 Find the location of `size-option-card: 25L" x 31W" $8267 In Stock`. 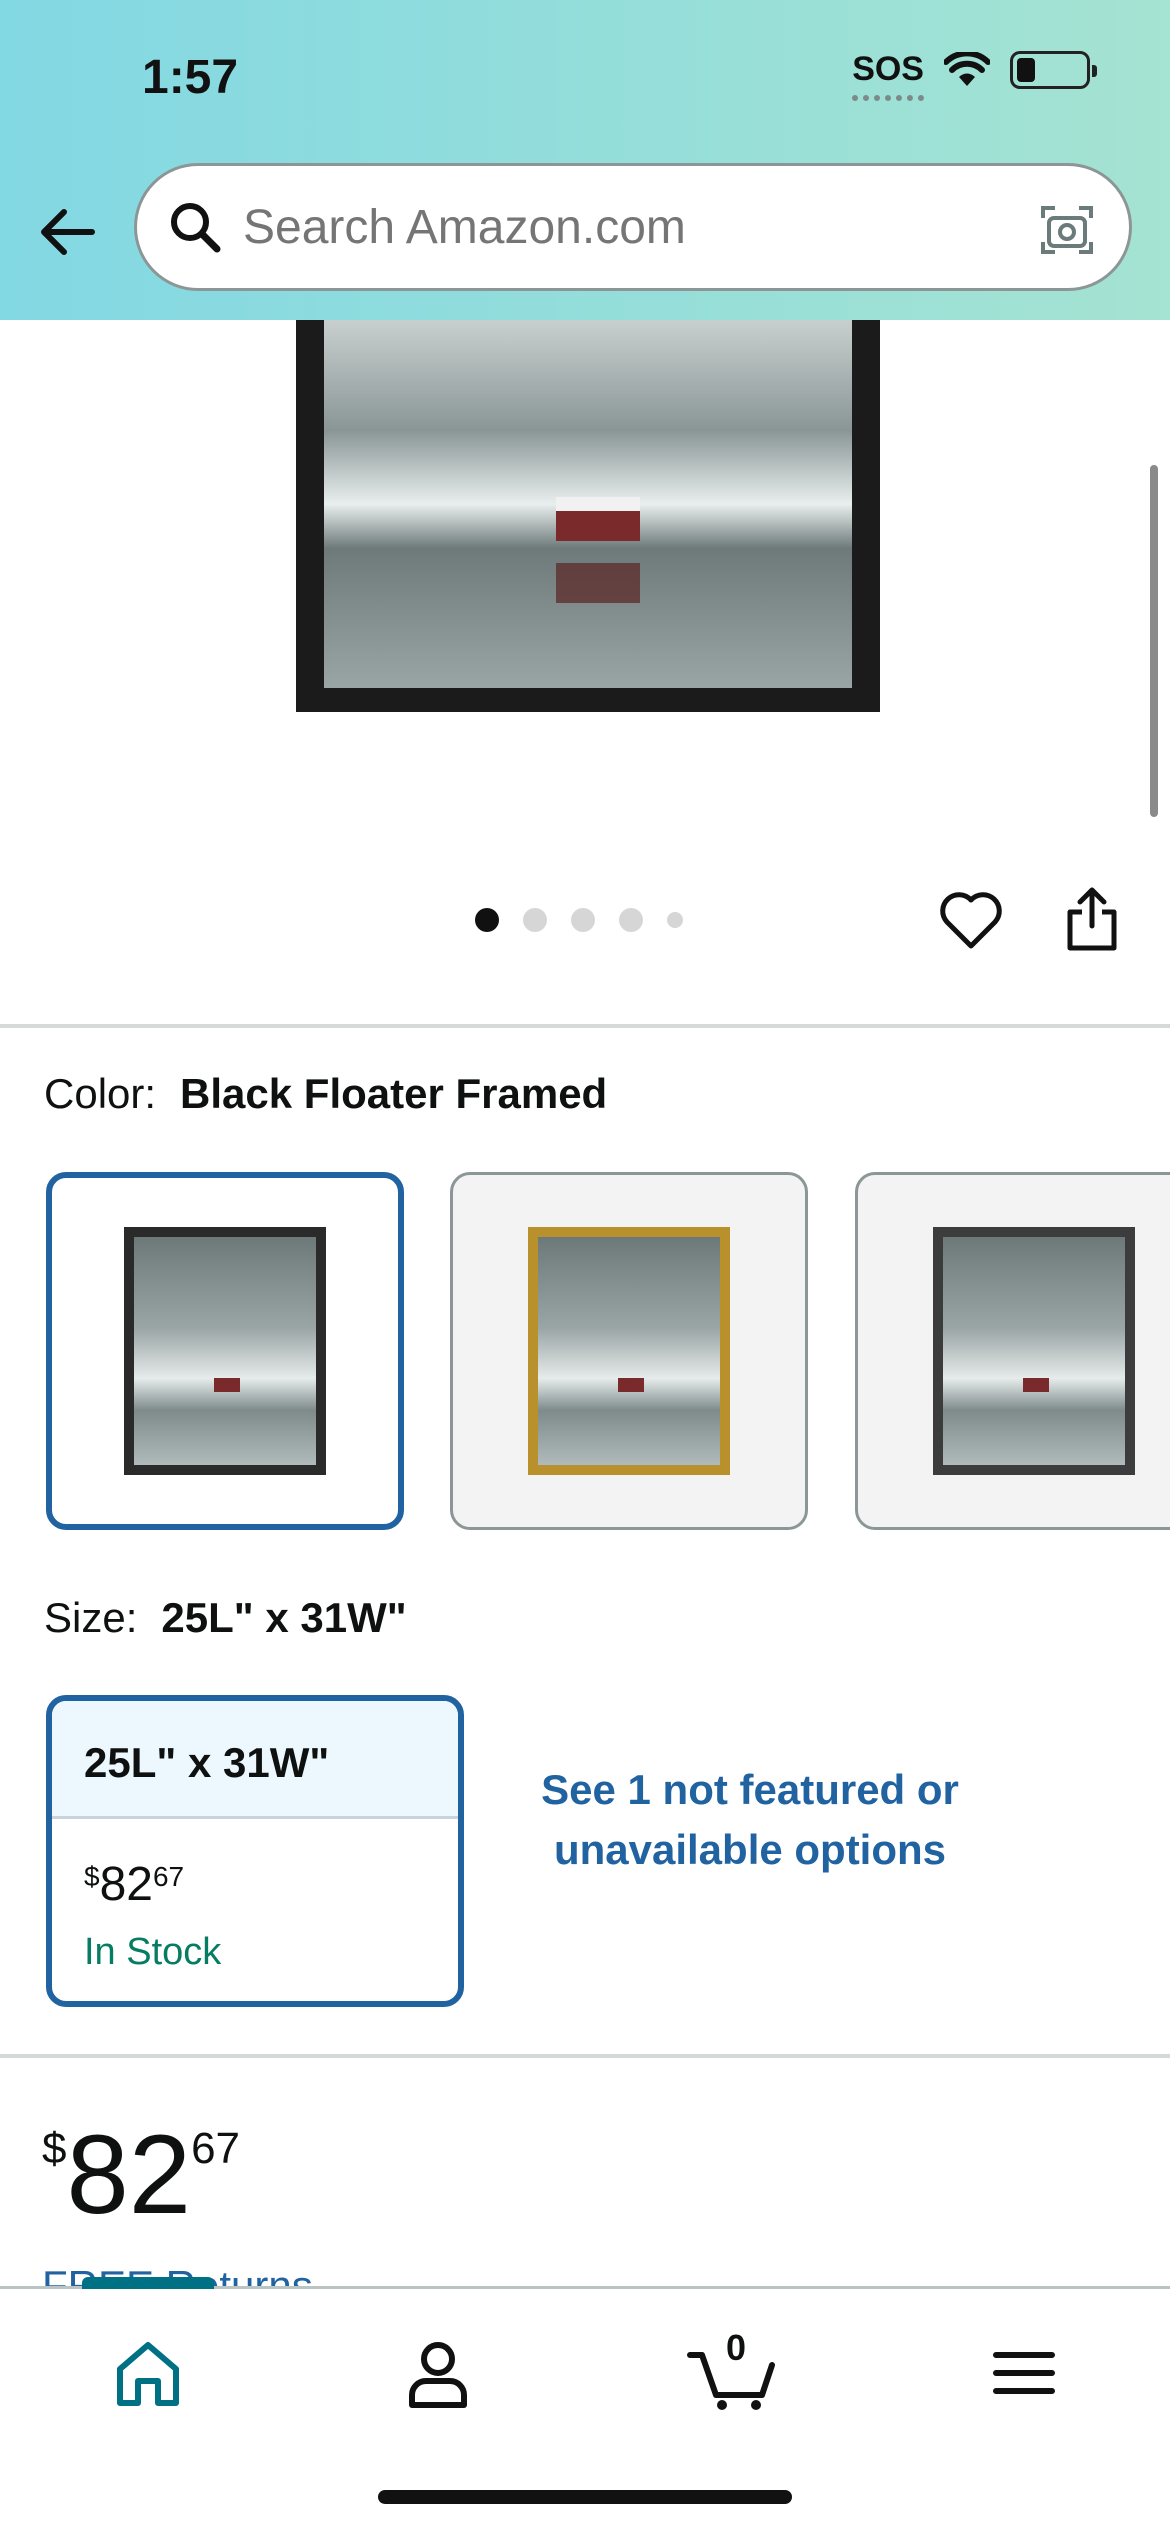

size-option-card: 25L" x 31W" $8267 In Stock is located at coordinates (255, 1851).